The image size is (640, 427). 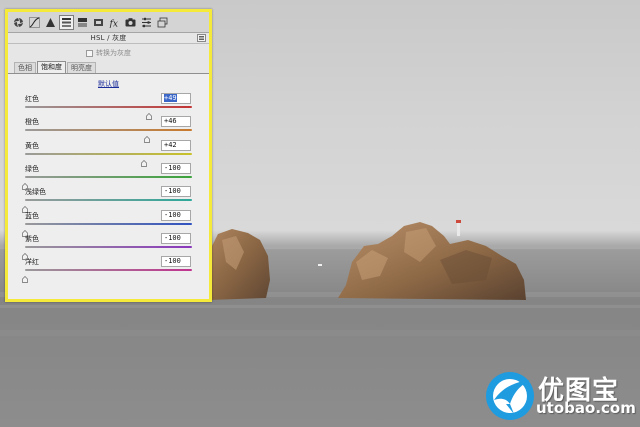 I want to click on watermark-url: utobao.com, so click(x=586, y=408).